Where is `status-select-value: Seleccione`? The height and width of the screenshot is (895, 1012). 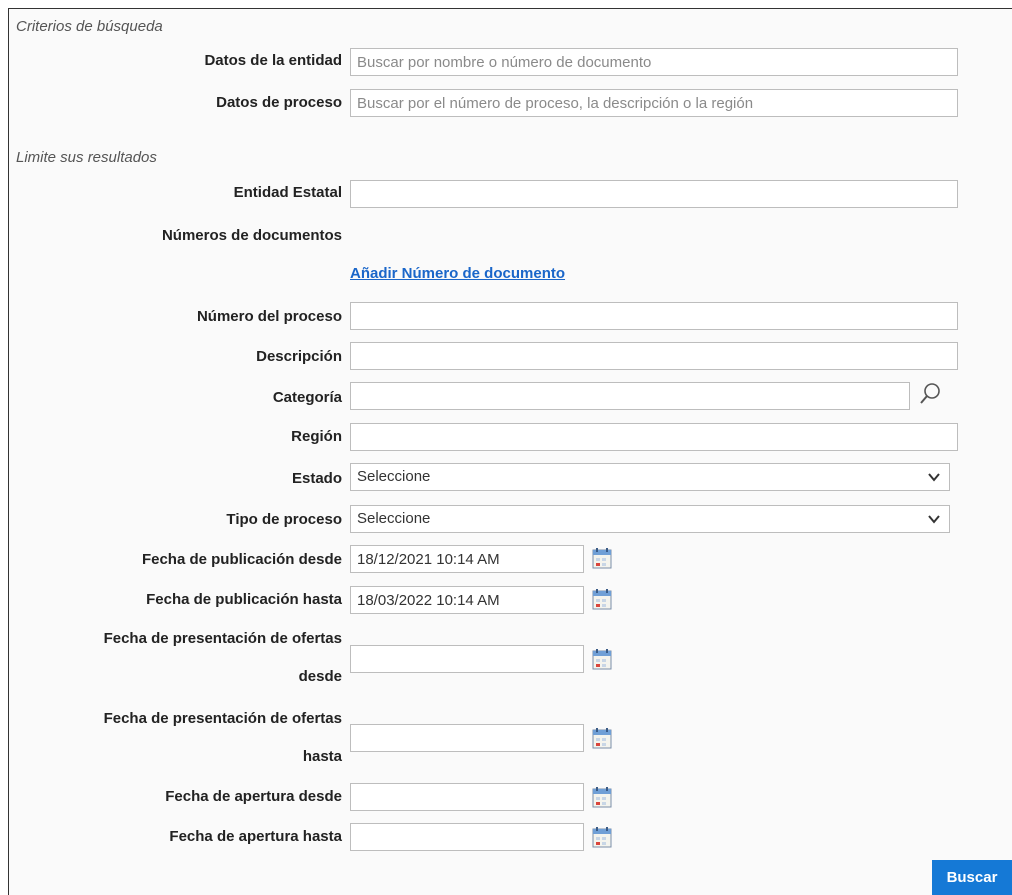
status-select-value: Seleccione is located at coordinates (394, 476).